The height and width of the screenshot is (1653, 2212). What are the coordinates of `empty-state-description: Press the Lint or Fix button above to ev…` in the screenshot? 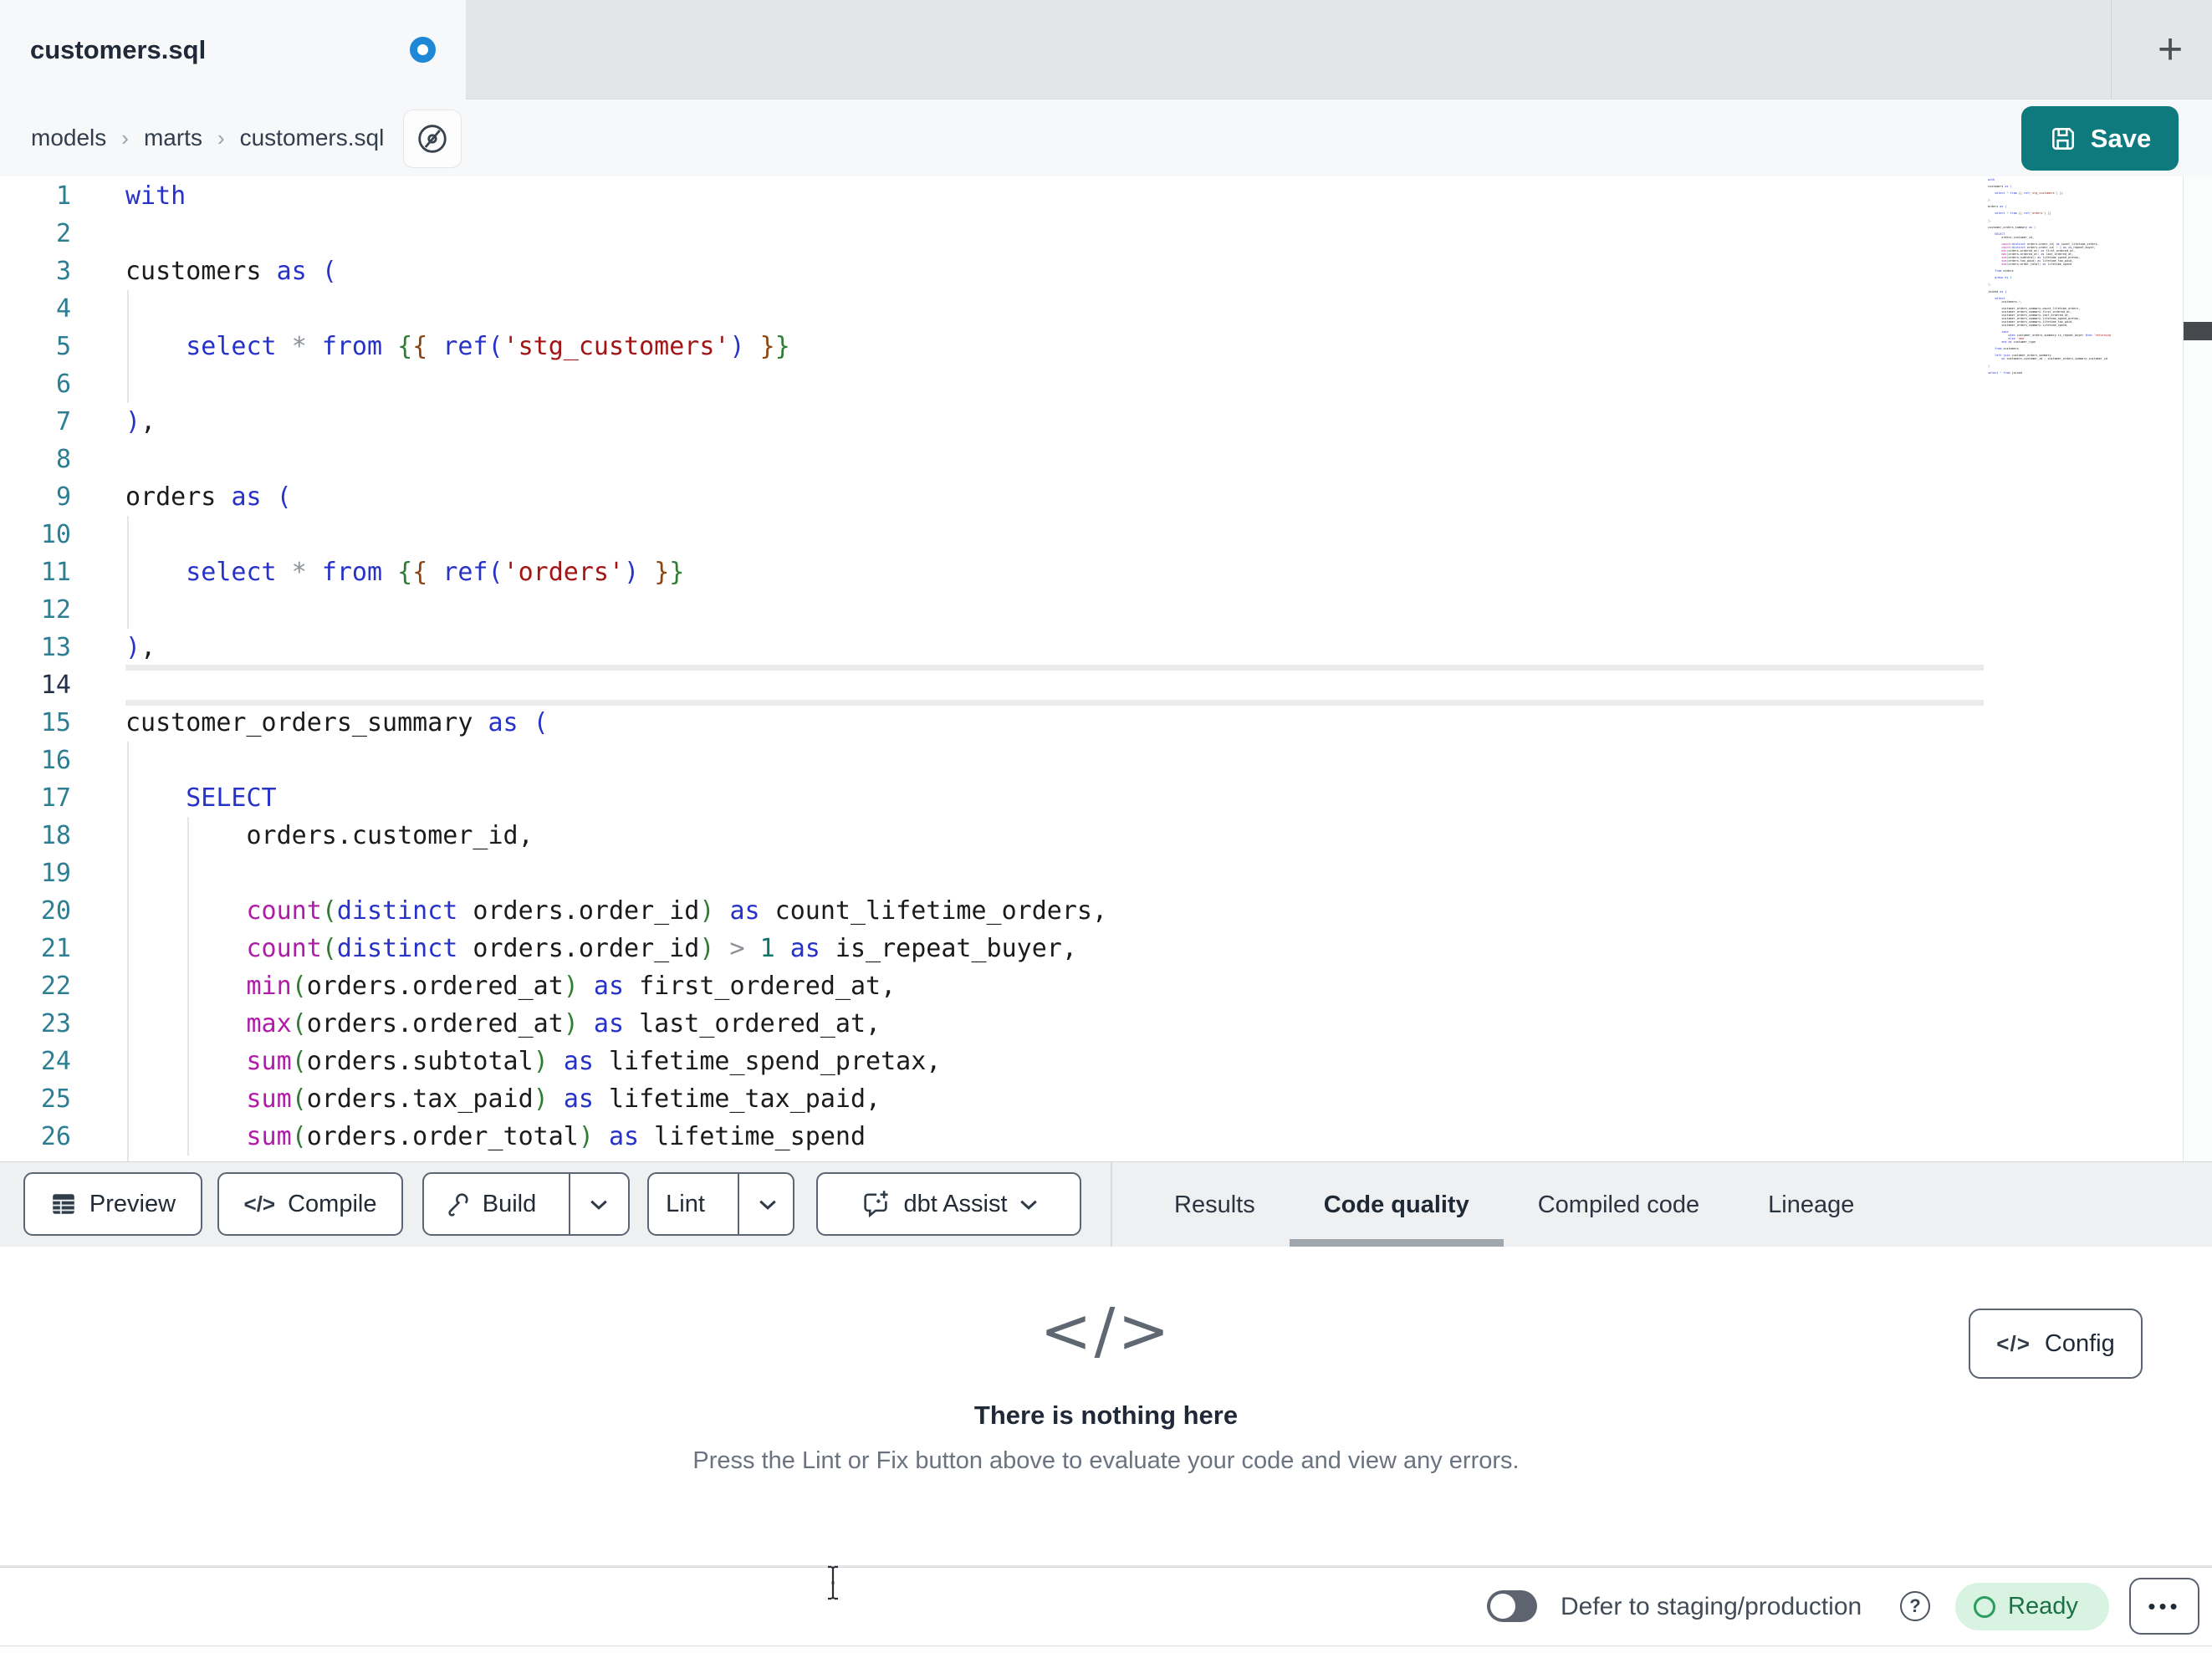 It's located at (1106, 1460).